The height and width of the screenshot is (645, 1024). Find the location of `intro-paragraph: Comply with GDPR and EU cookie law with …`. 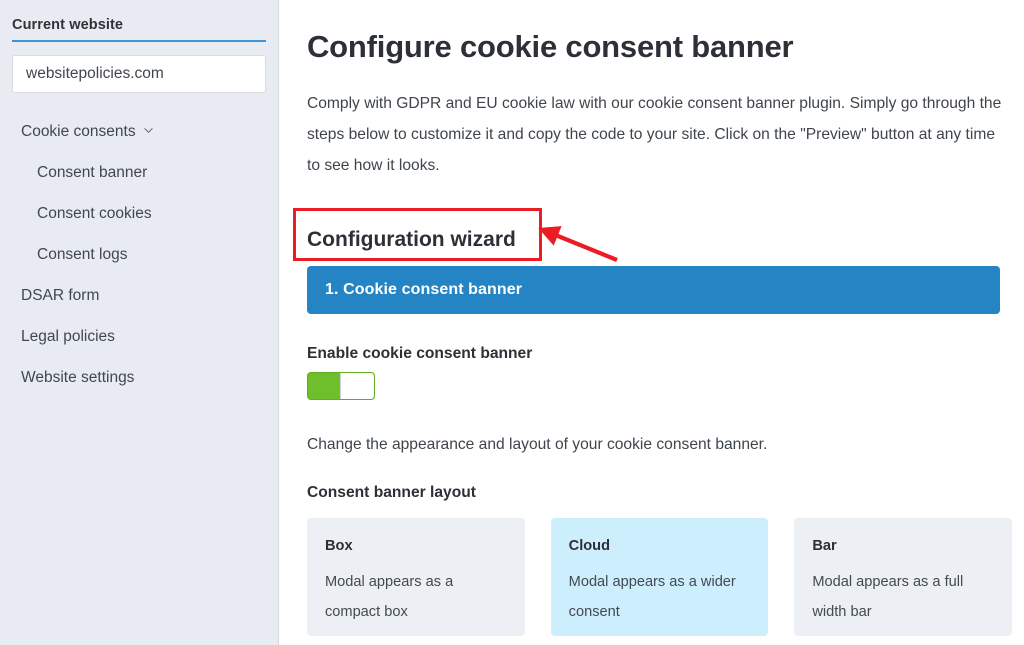

intro-paragraph: Comply with GDPR and EU cookie law with … is located at coordinates (654, 135).